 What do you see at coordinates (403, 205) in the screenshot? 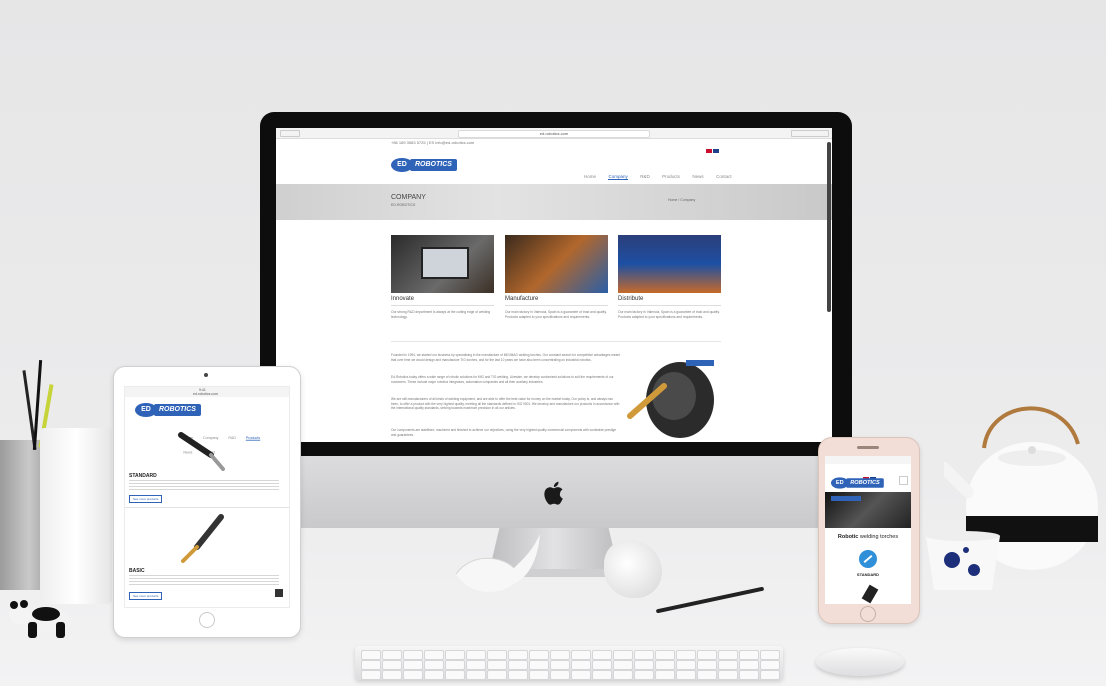
I see `page-subtitle: ED-ROBOTICS` at bounding box center [403, 205].